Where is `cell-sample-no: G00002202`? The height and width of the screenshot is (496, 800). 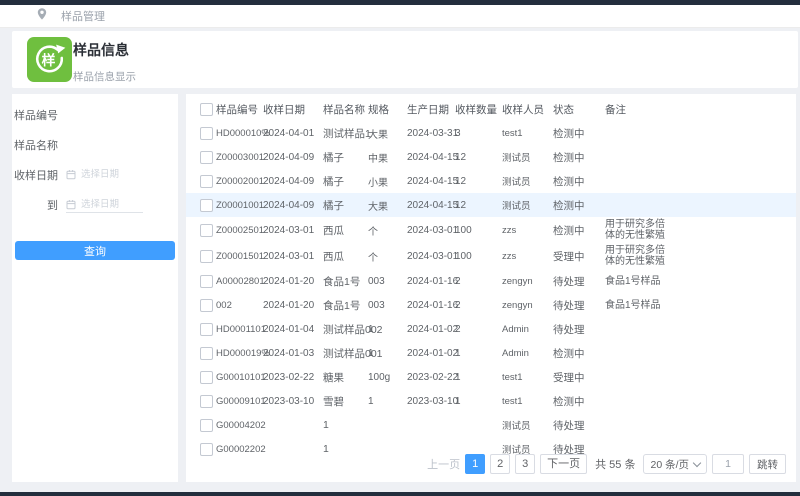 cell-sample-no: G00002202 is located at coordinates (241, 449).